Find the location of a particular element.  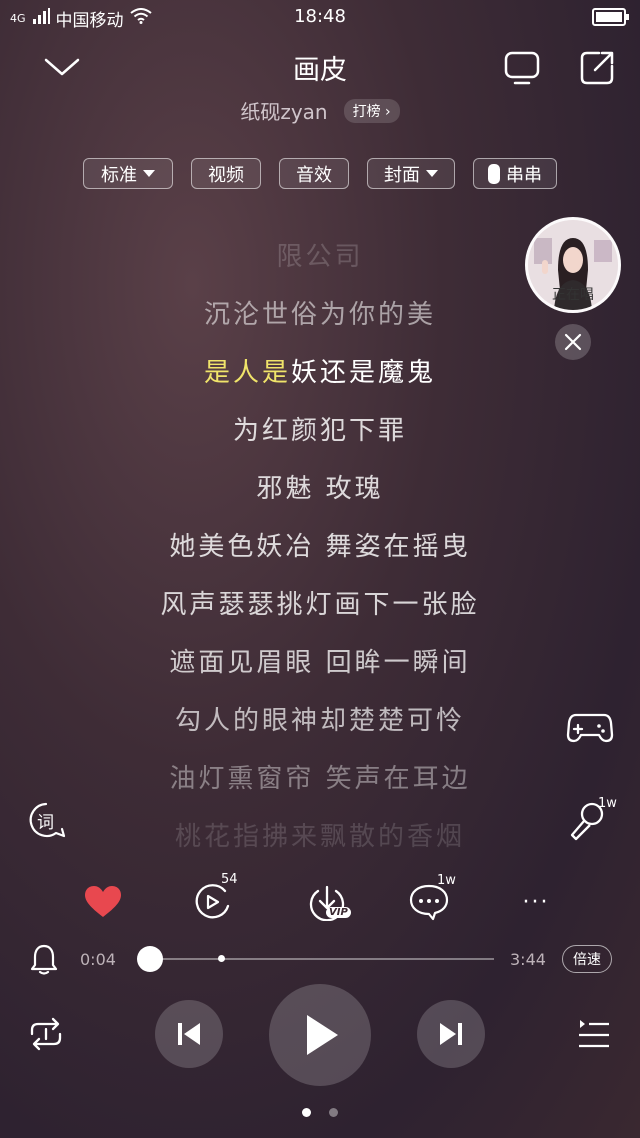

share-icon is located at coordinates (597, 68).